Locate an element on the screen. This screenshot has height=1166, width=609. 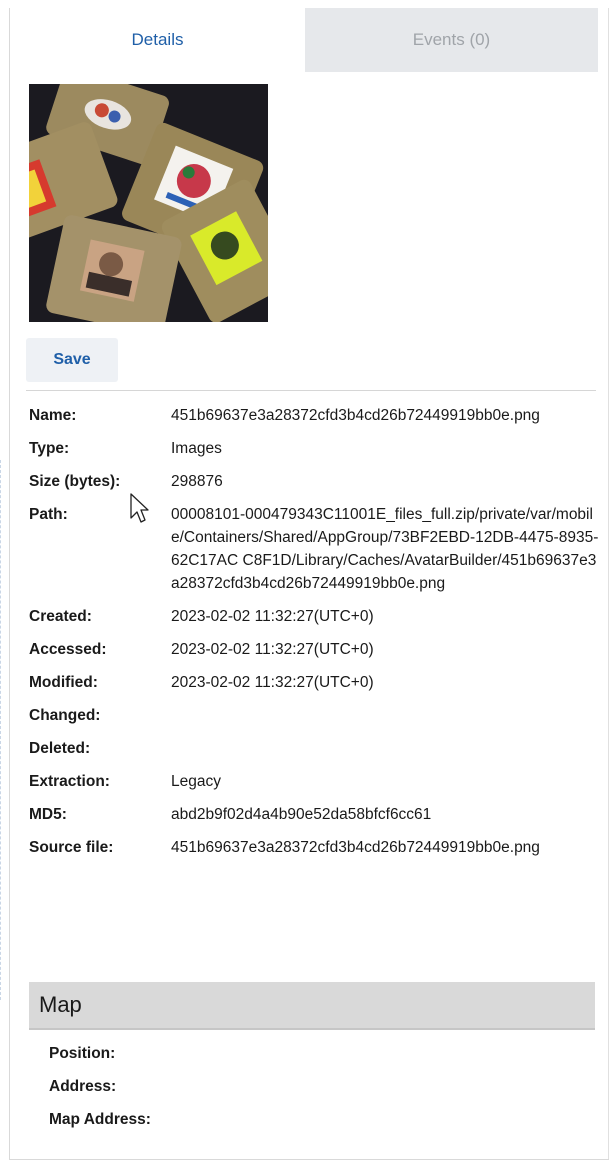
tab-bar: Details Events (0) is located at coordinates (309, 40).